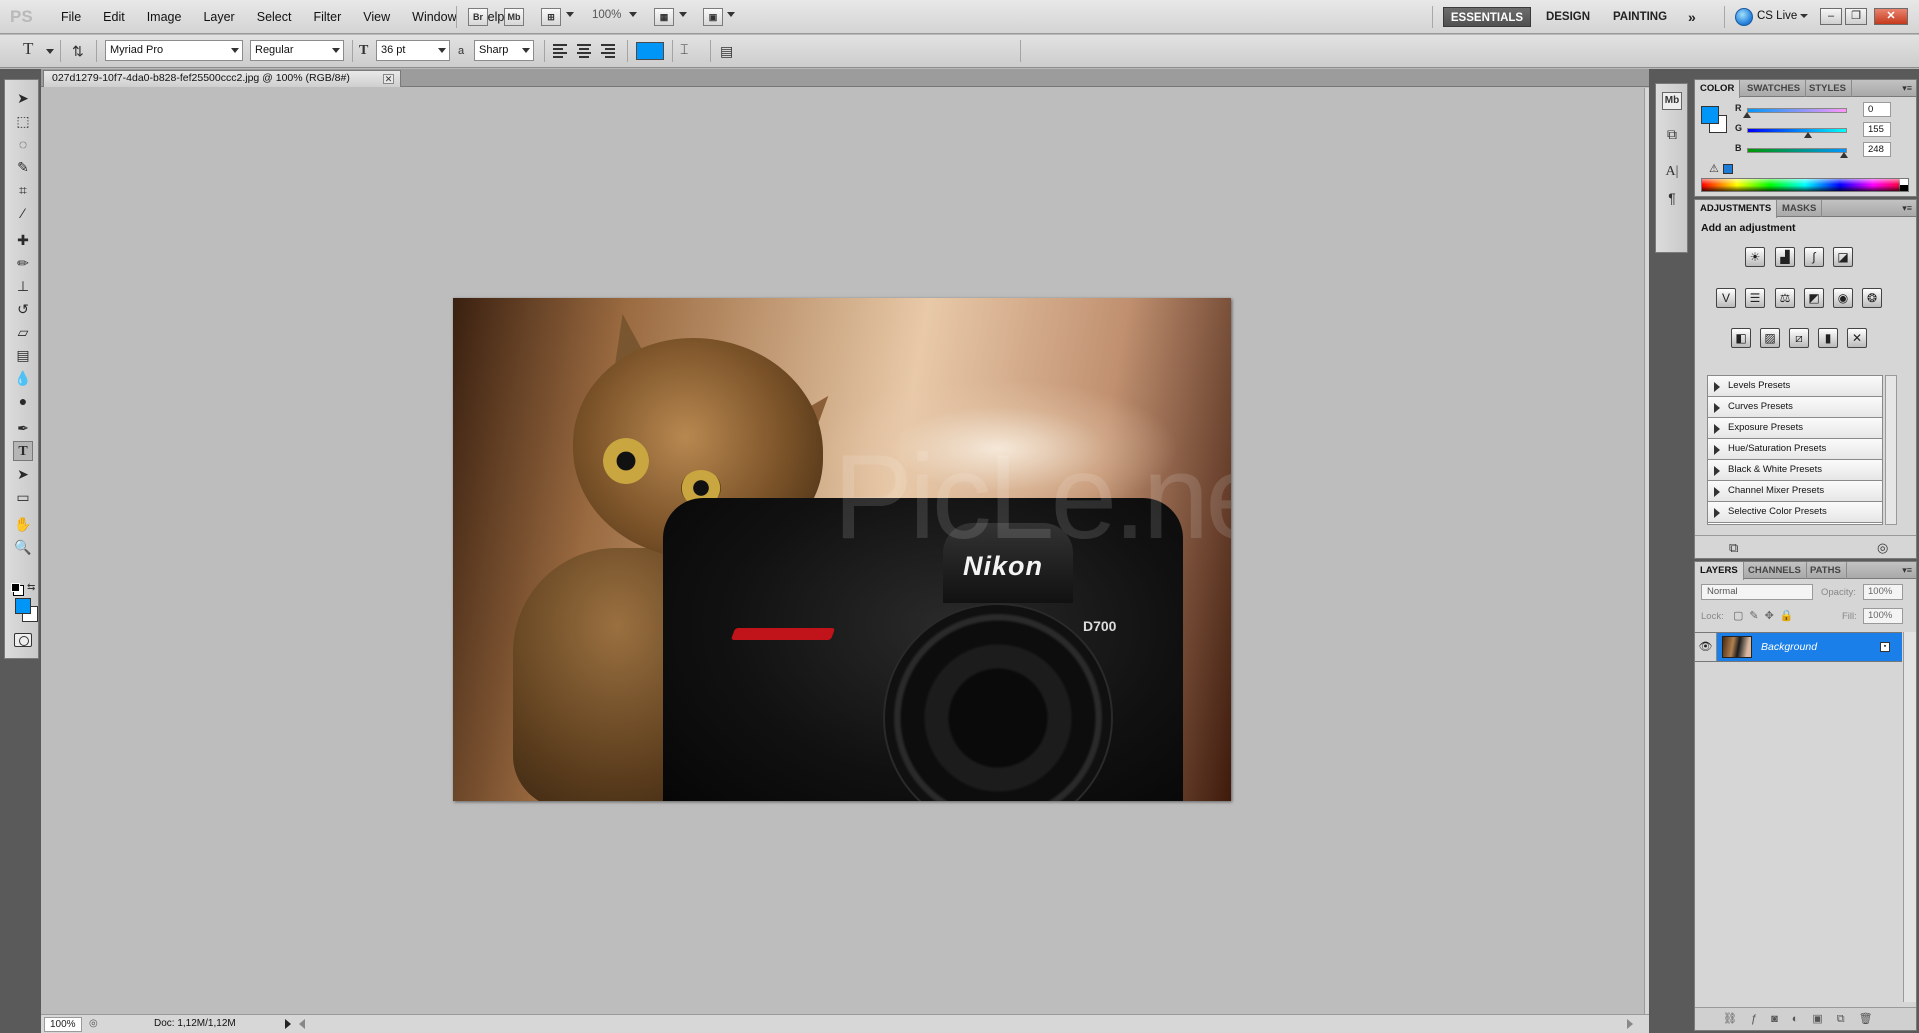  I want to click on tab-styles: STYLES, so click(1828, 88).